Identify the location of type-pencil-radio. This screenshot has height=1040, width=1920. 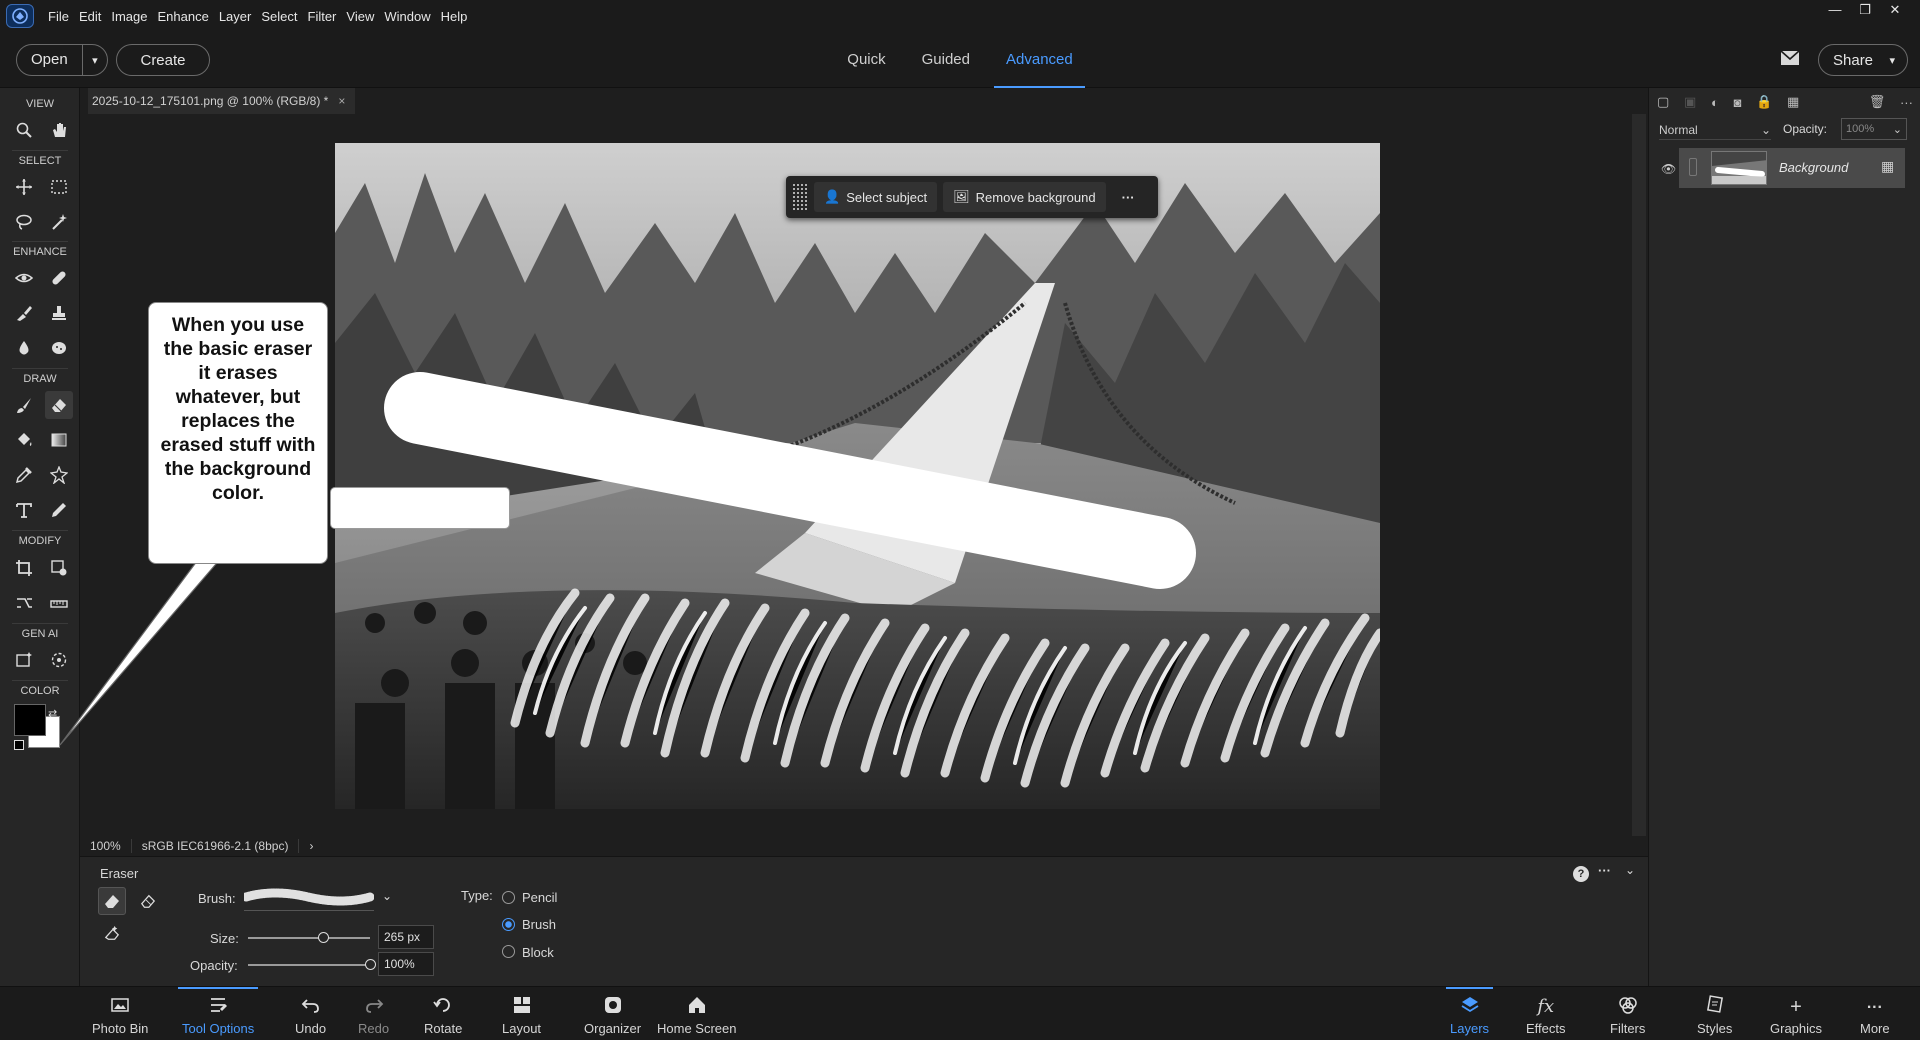
(508, 897).